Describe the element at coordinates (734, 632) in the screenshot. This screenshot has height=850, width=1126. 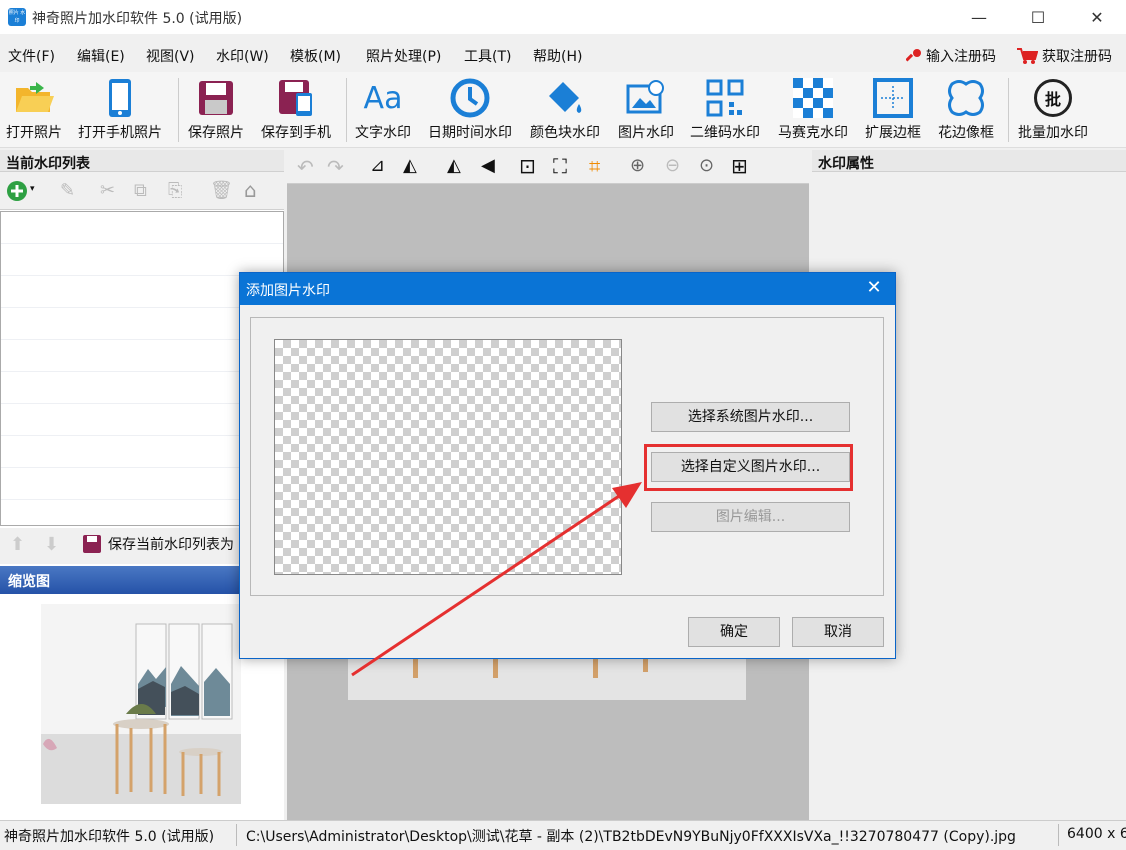
I see `ok-button: 确定` at that location.